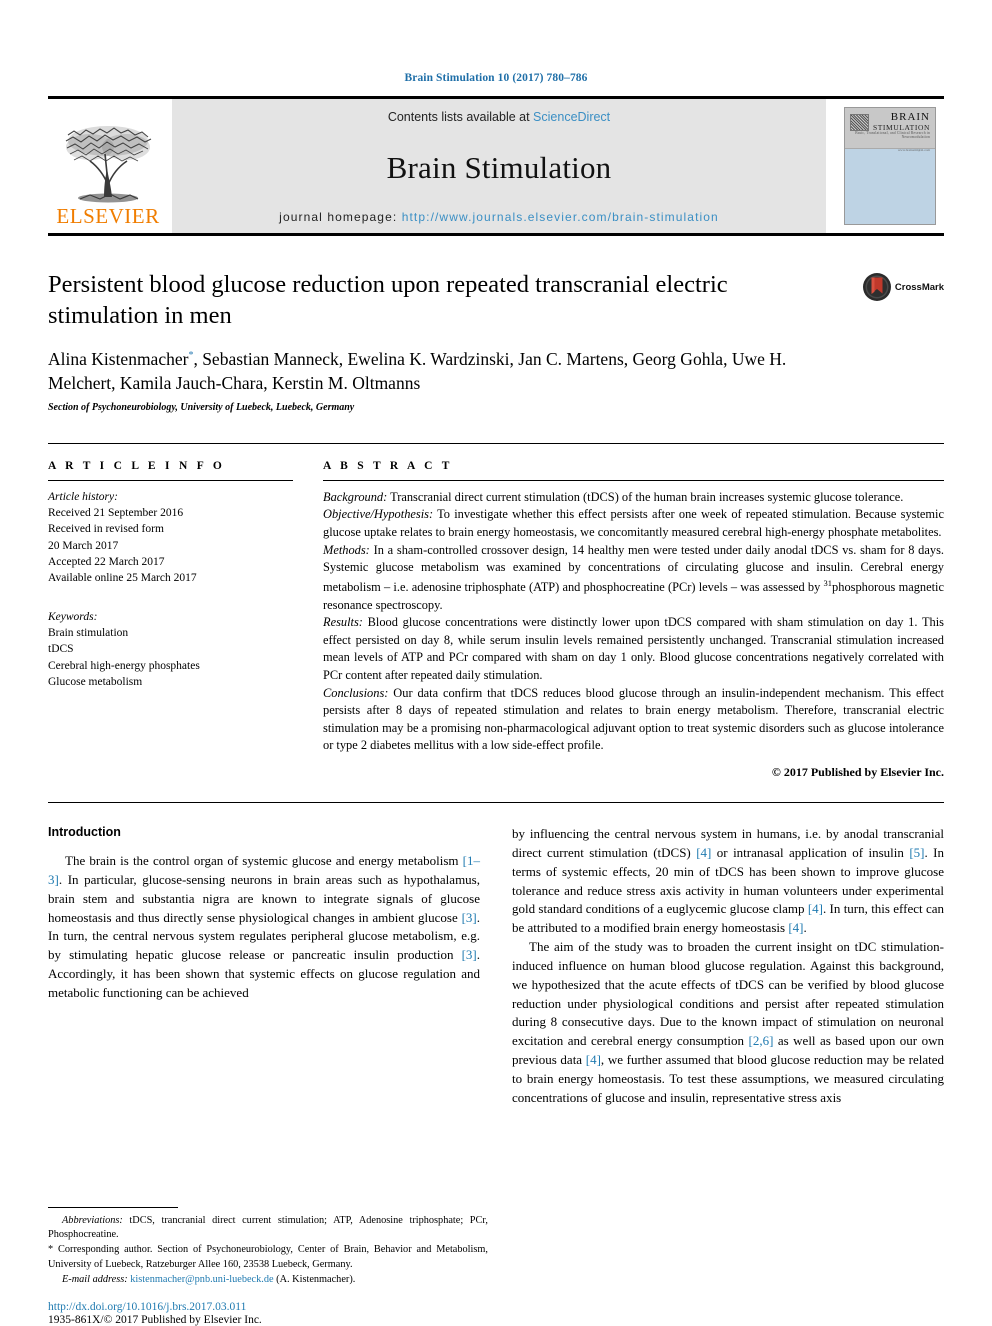  I want to click on intro-p2-b: or intranasal application of insulin, so click(810, 852).